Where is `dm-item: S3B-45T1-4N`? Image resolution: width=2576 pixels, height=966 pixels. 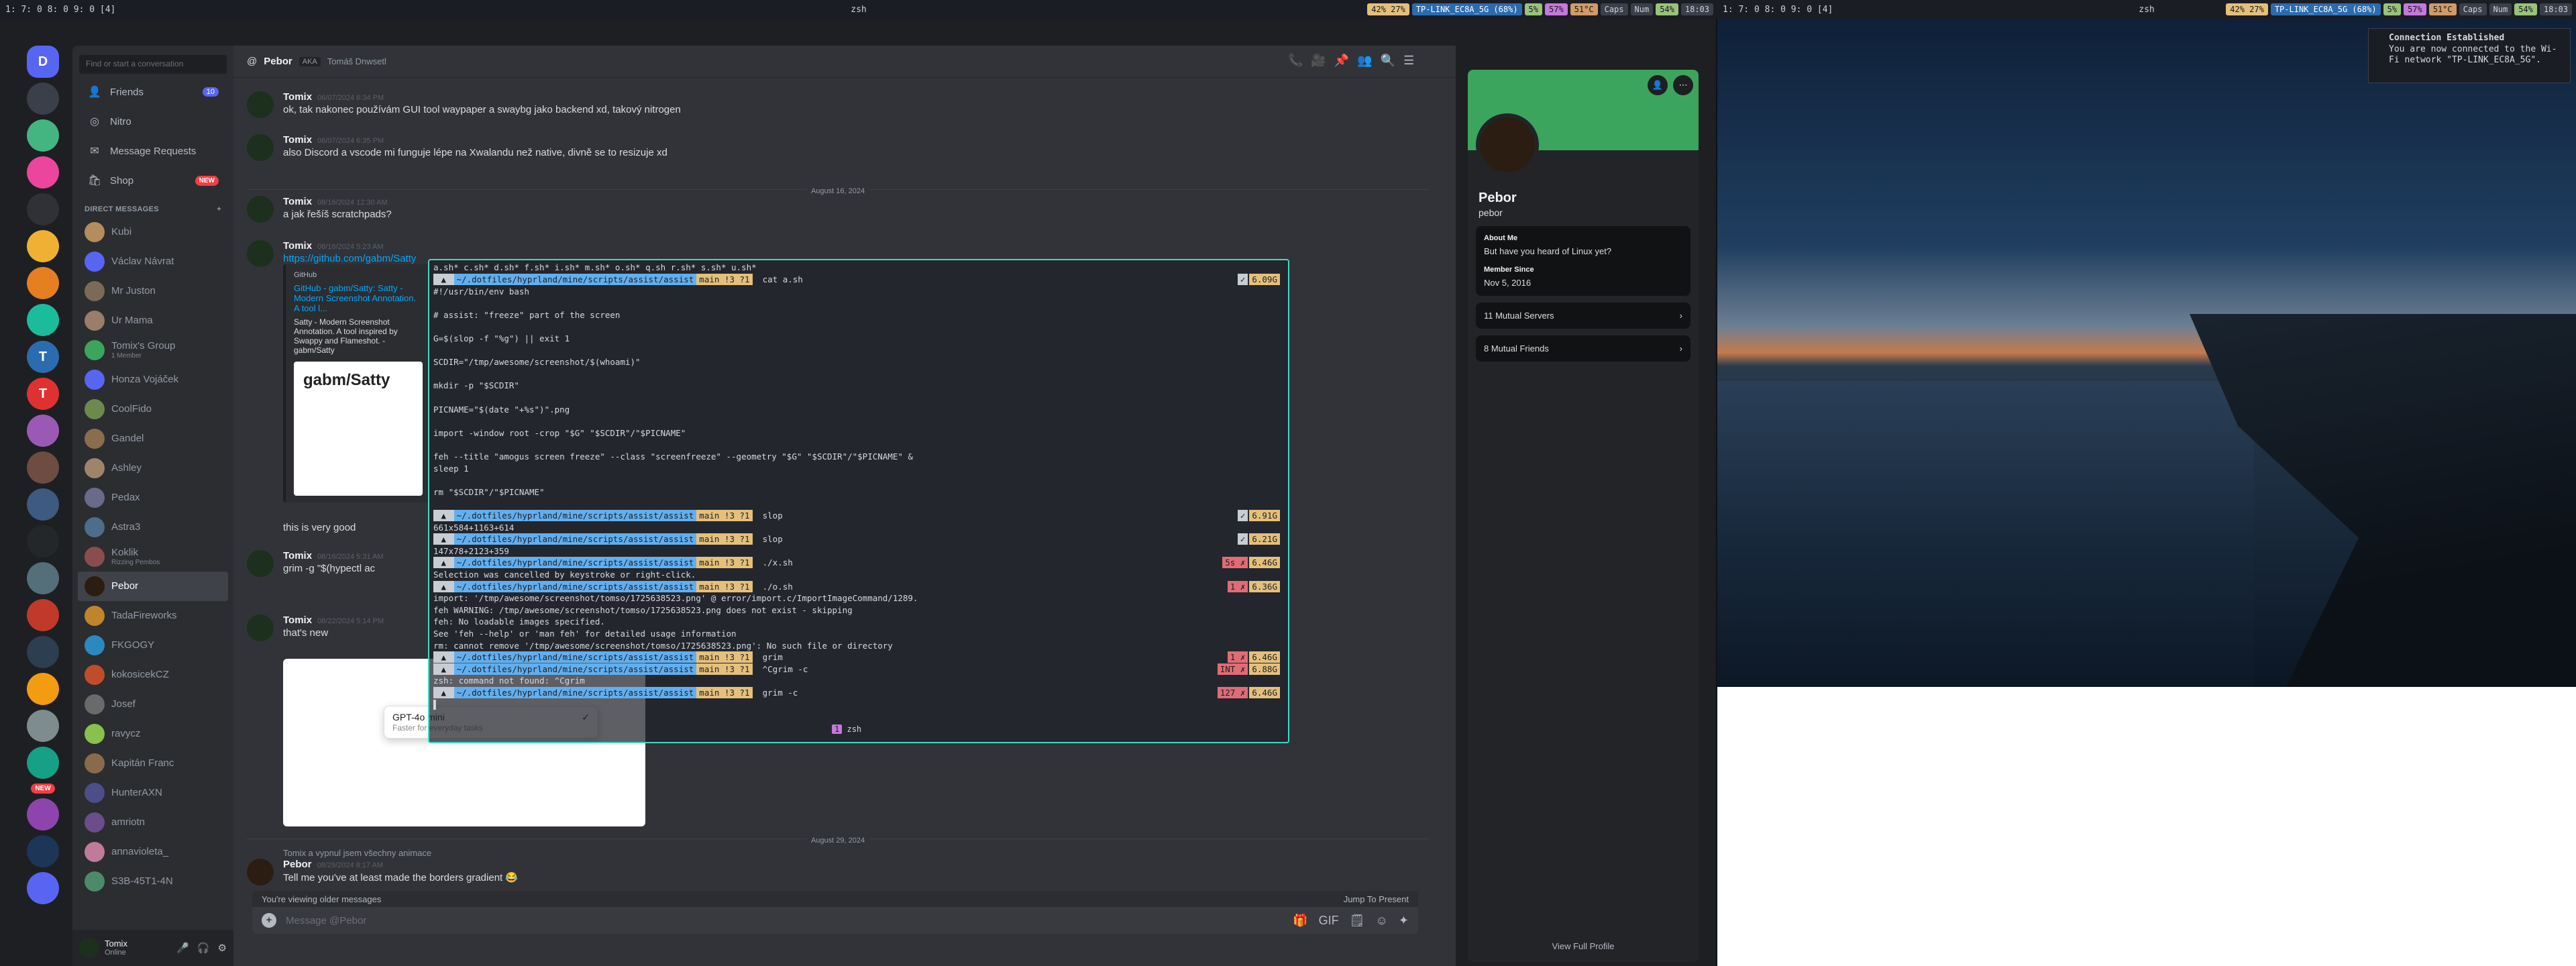
dm-item: S3B-45T1-4N is located at coordinates (153, 881).